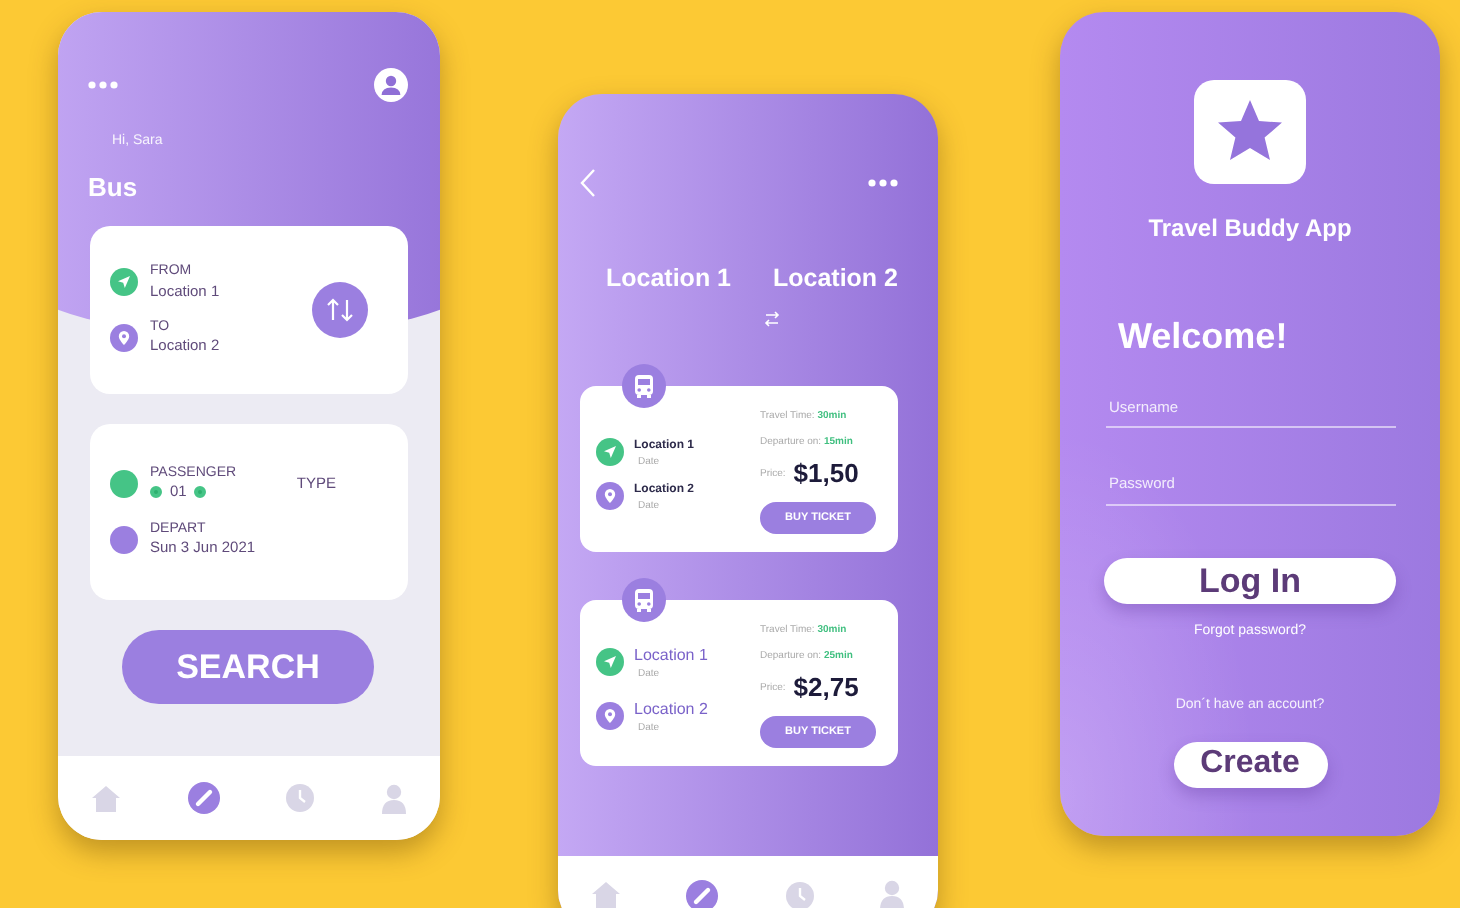 The height and width of the screenshot is (908, 1460). I want to click on app-logo-icon, so click(1250, 132).